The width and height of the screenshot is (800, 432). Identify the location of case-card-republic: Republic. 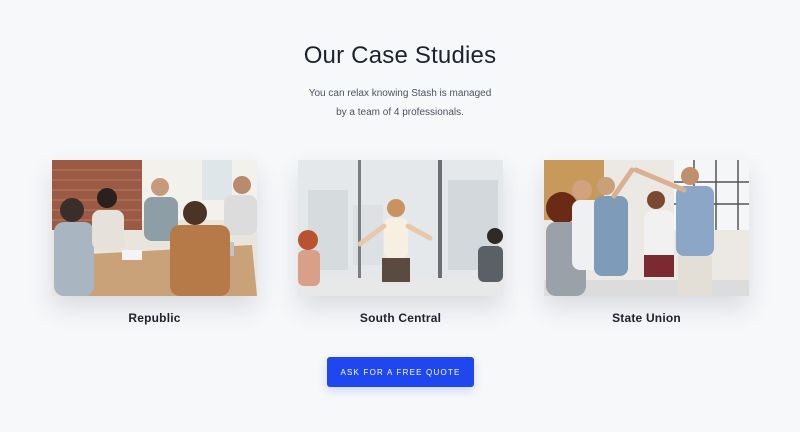
(154, 242).